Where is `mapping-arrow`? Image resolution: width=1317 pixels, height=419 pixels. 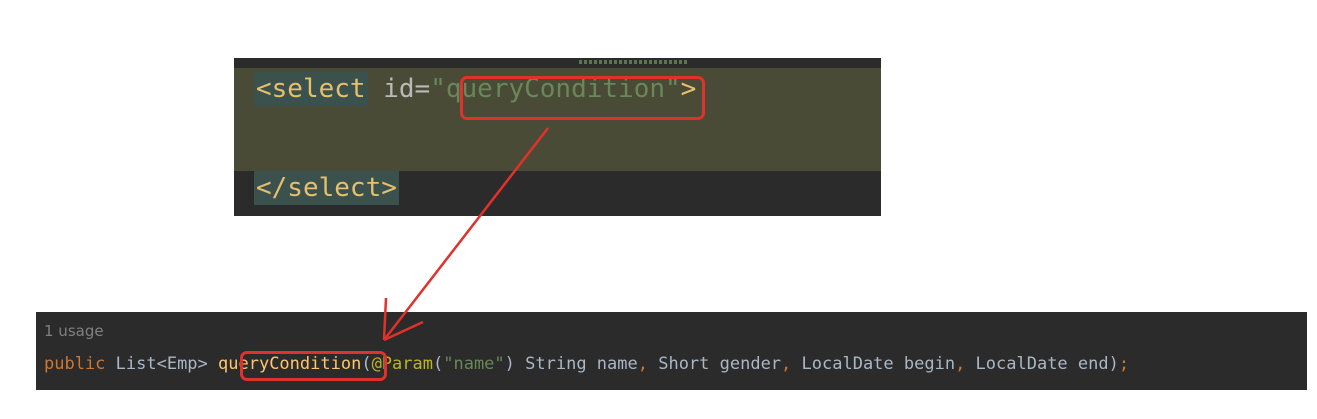
mapping-arrow is located at coordinates (465, 234).